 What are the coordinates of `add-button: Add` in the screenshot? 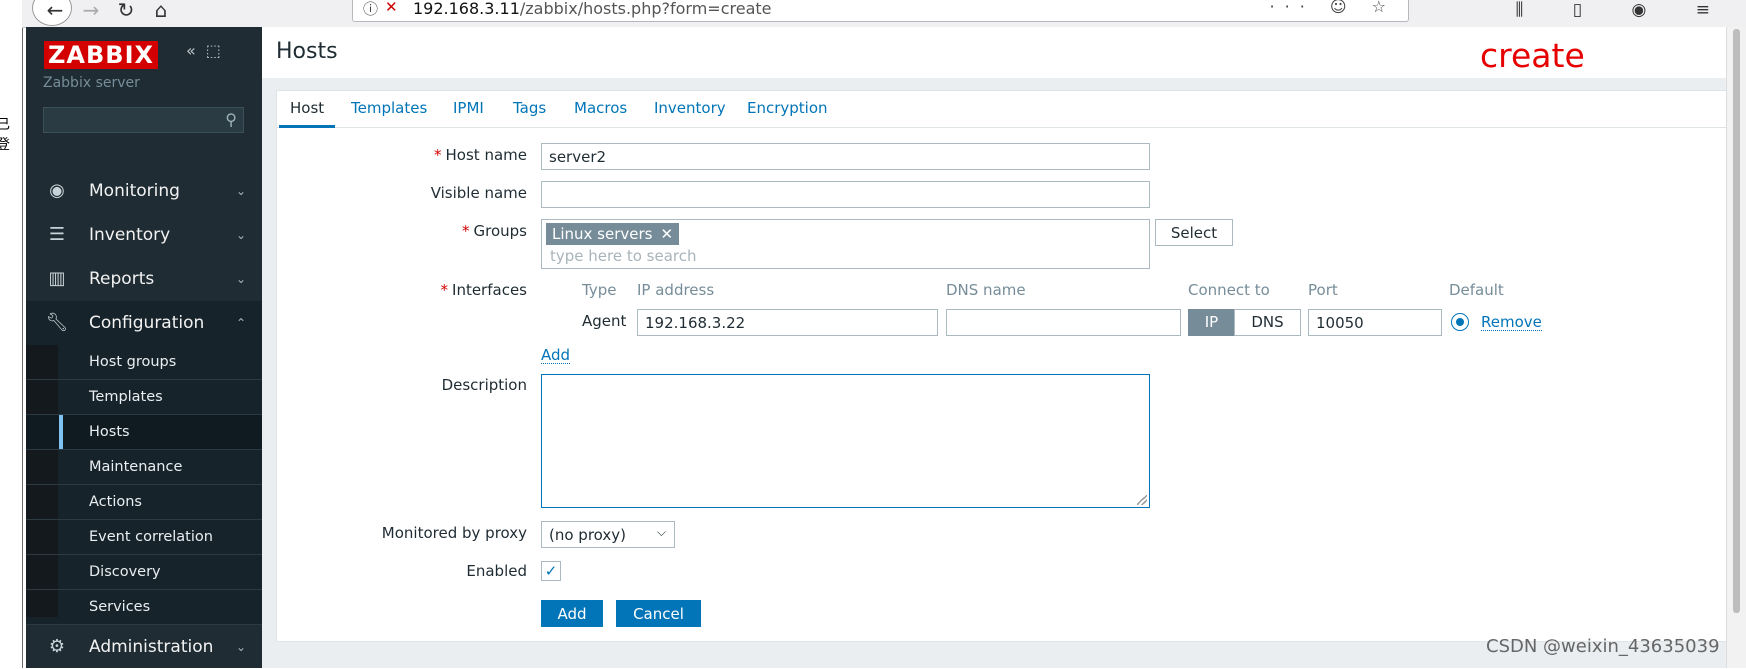 It's located at (572, 613).